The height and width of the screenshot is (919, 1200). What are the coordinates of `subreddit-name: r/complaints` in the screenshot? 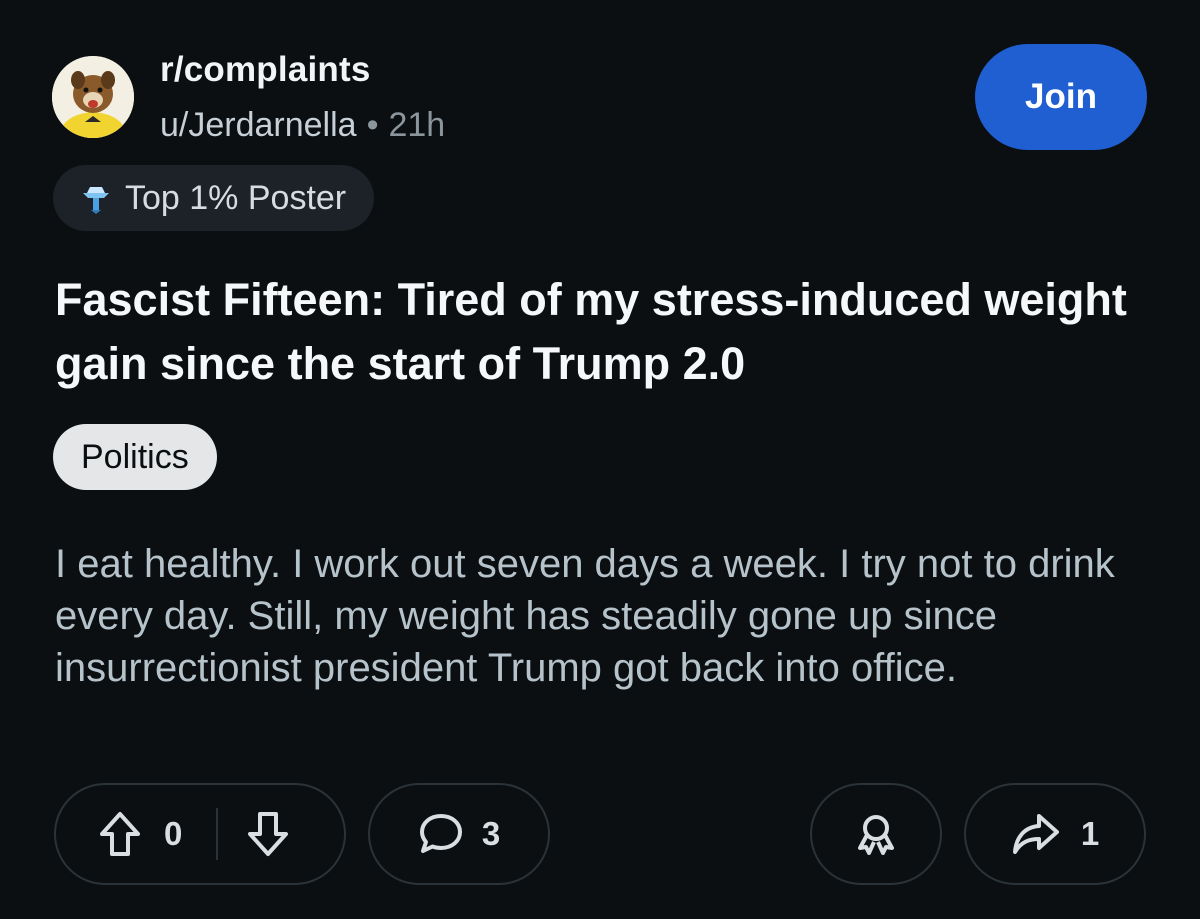 It's located at (265, 70).